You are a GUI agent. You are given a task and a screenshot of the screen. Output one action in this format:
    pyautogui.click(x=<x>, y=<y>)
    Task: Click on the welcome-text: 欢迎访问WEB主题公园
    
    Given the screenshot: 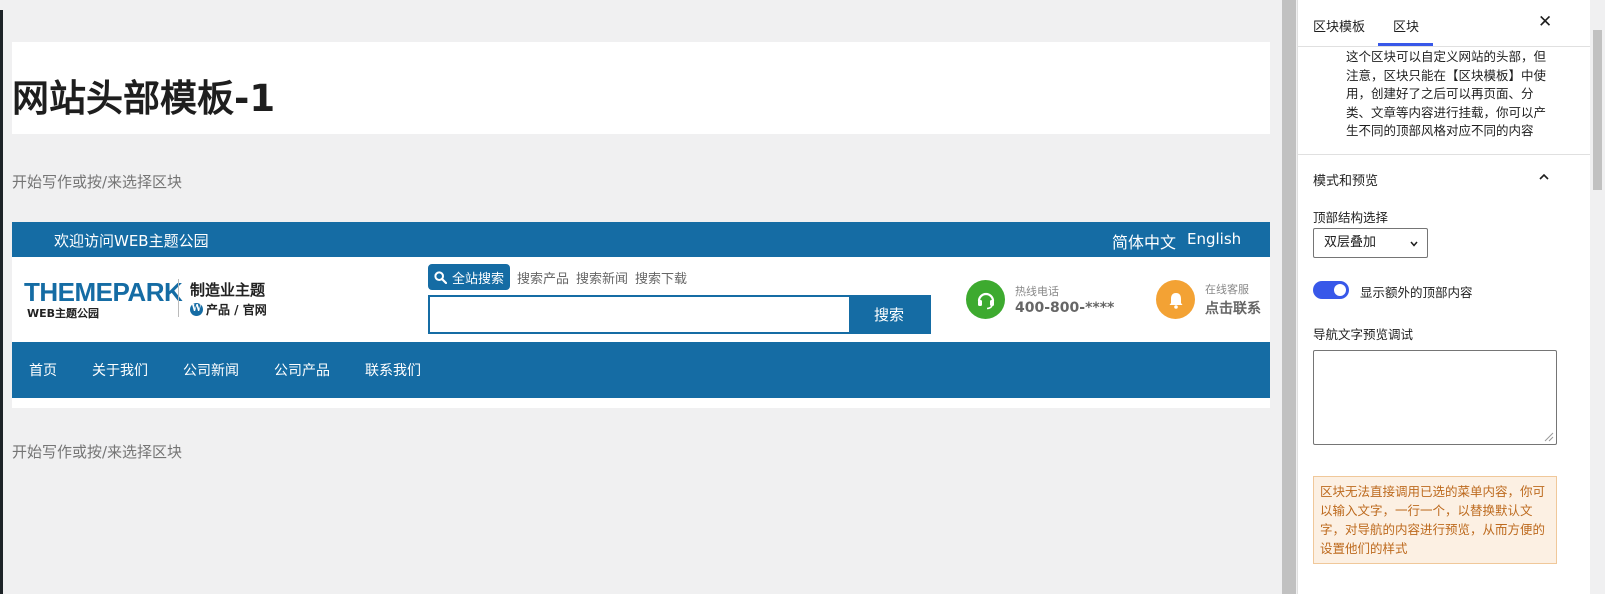 What is the action you would take?
    pyautogui.click(x=131, y=241)
    